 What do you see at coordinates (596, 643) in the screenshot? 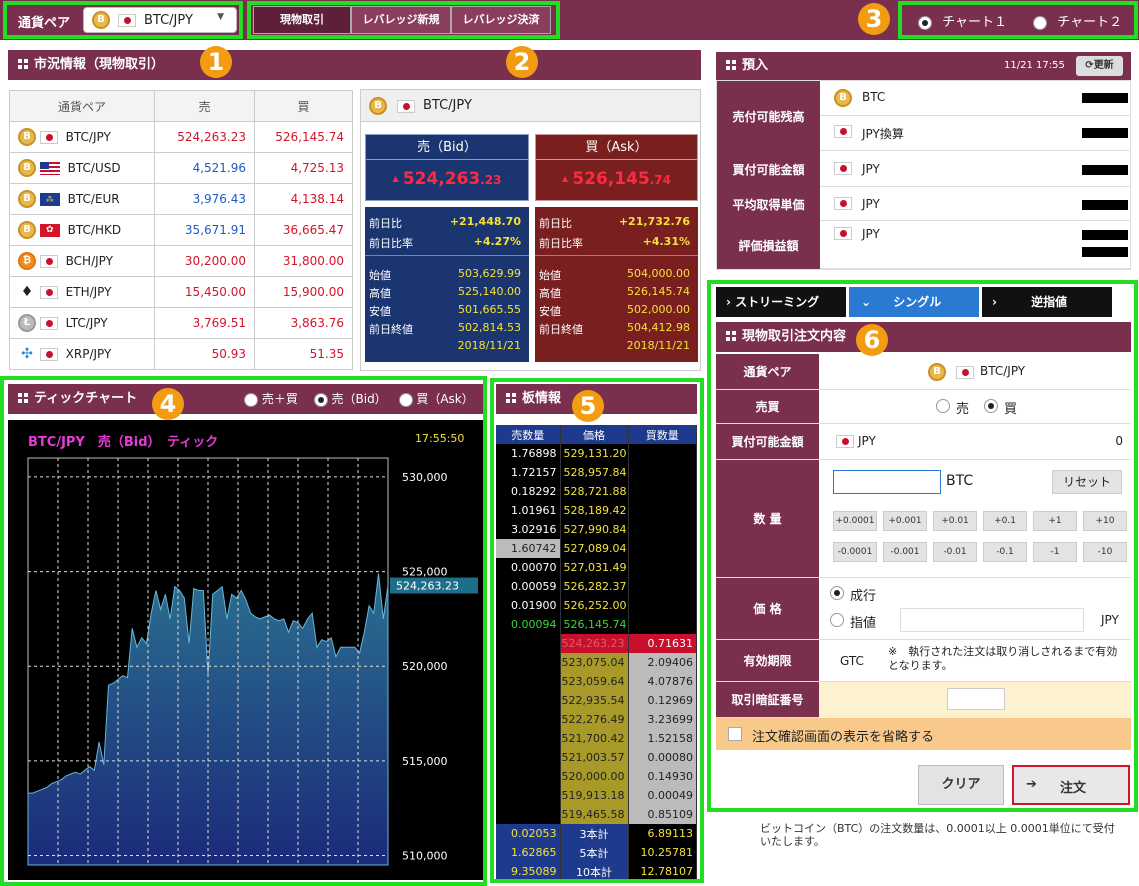
I see `ob-bid-row: 524,263.23 0.71631` at bounding box center [596, 643].